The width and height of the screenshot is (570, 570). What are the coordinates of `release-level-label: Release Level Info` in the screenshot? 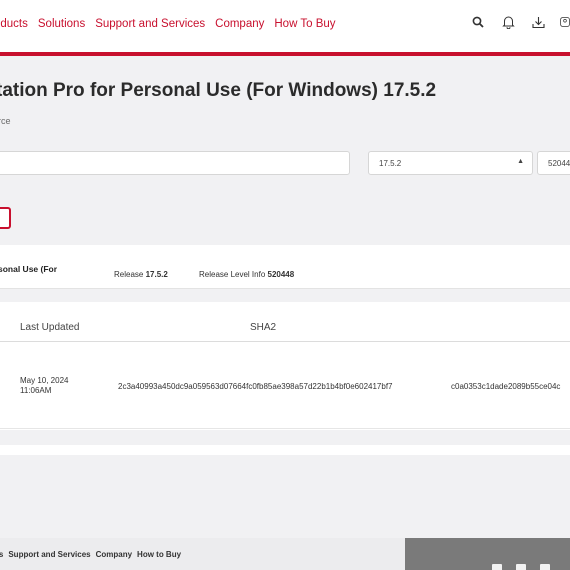 It's located at (232, 274).